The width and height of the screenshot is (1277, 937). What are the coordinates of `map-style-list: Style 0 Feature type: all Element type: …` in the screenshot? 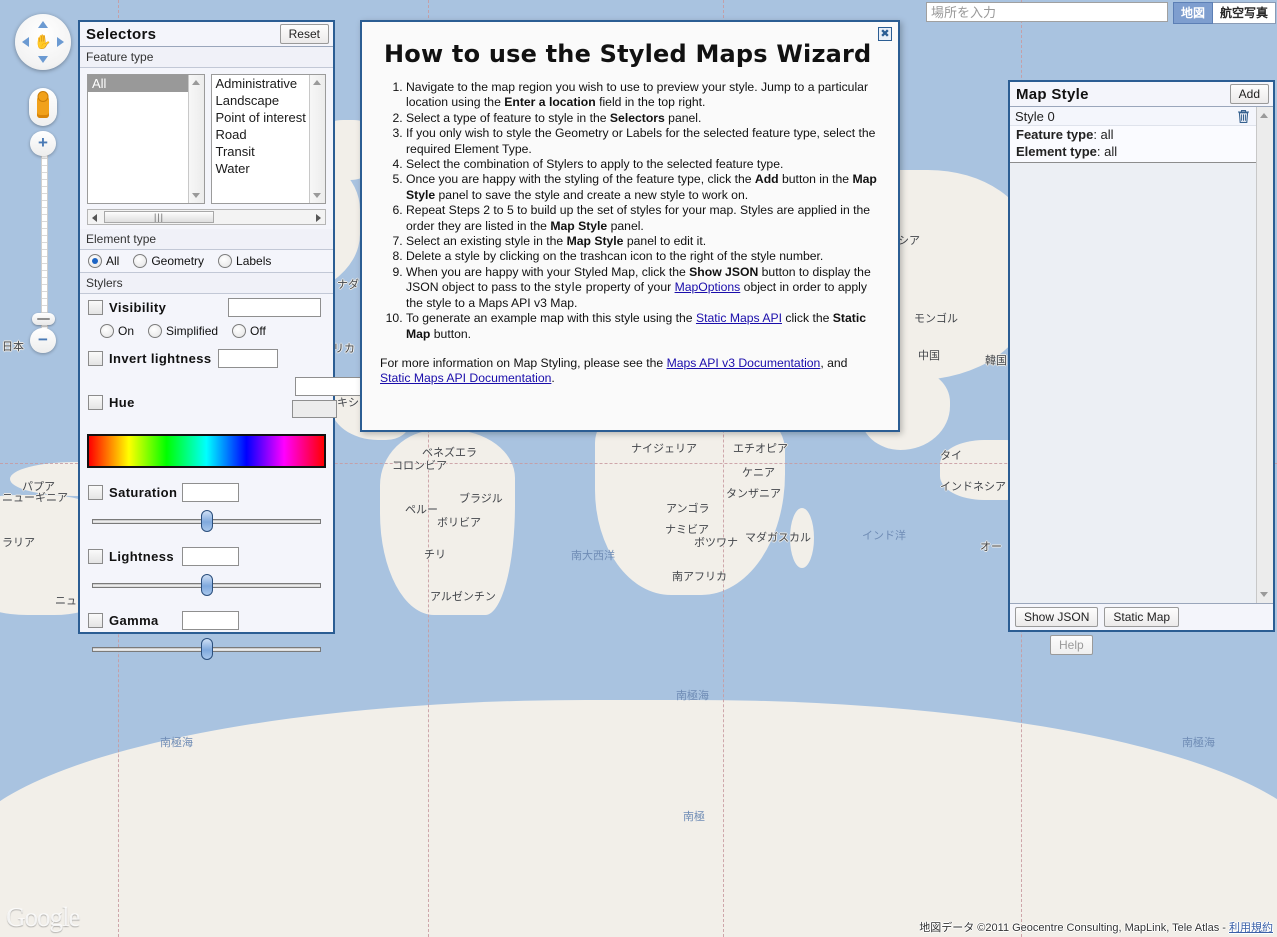 It's located at (1133, 355).